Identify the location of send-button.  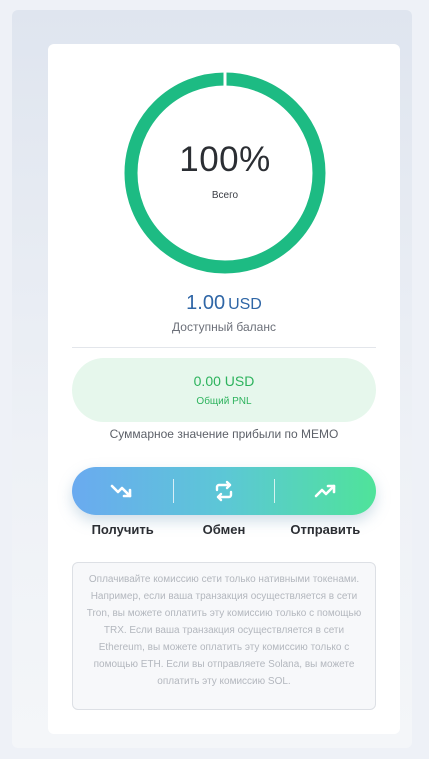
(325, 491).